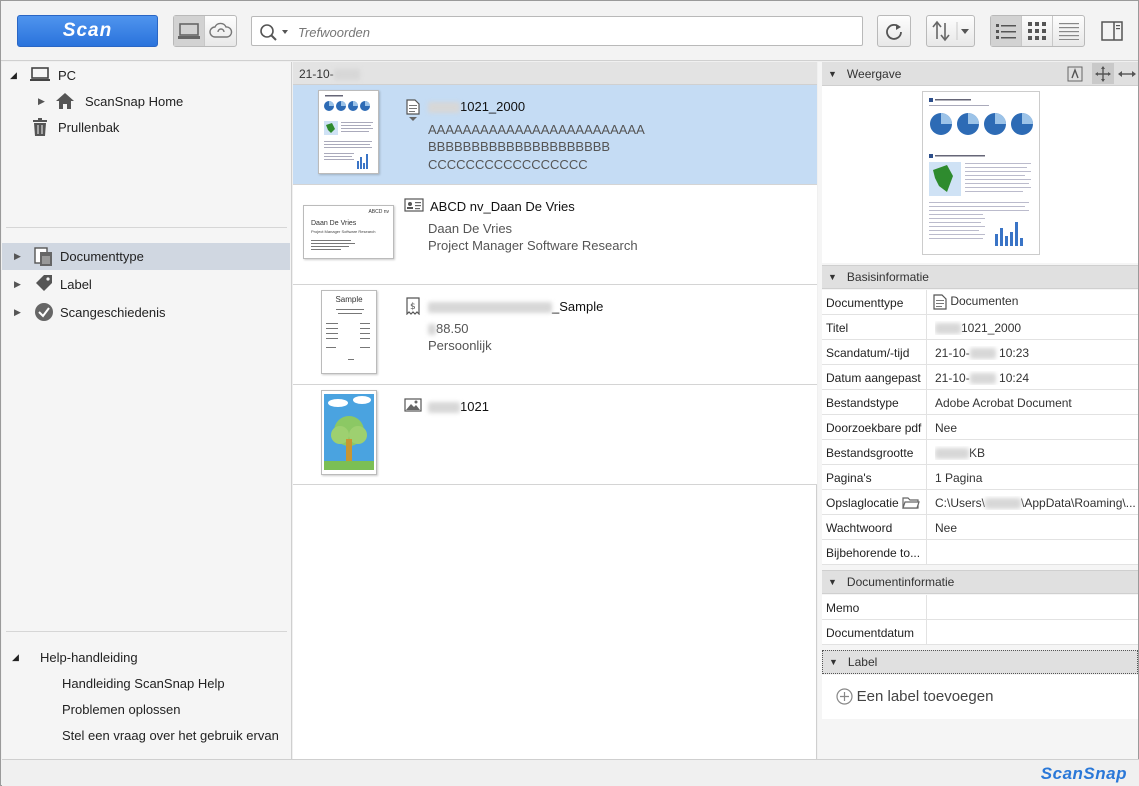 This screenshot has height=786, width=1139. I want to click on pan-icon, so click(1103, 73).